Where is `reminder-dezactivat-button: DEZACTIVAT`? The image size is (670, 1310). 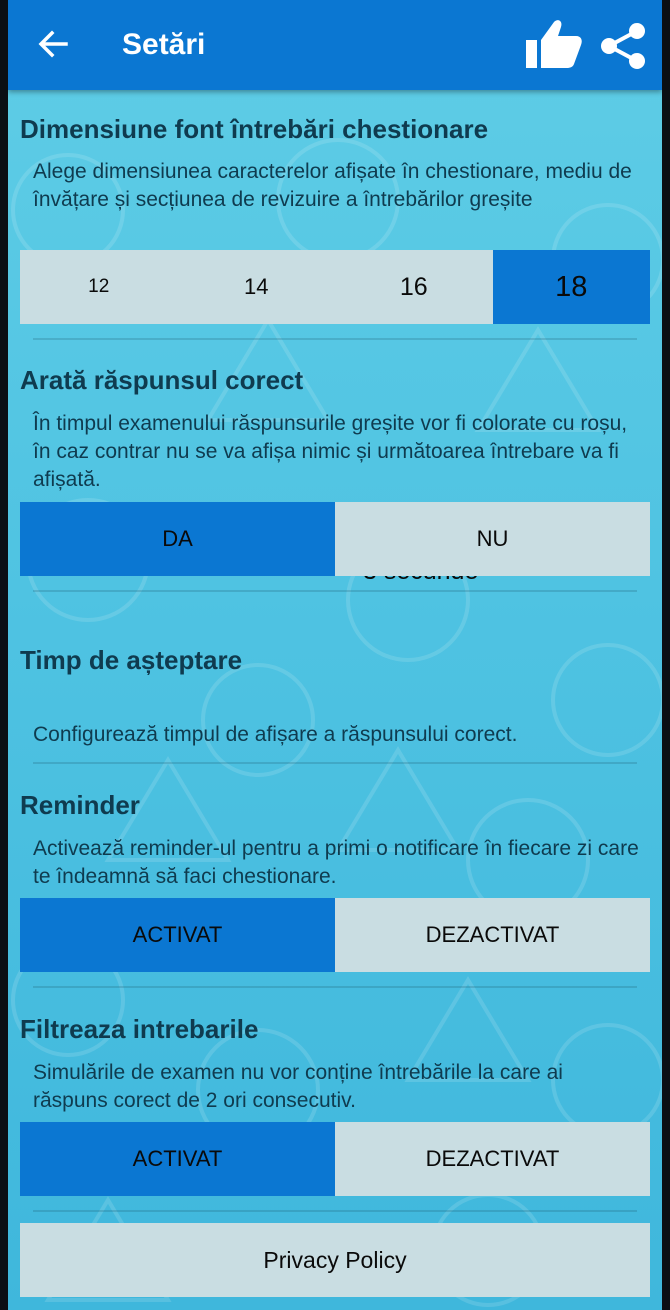
reminder-dezactivat-button: DEZACTIVAT is located at coordinates (492, 935).